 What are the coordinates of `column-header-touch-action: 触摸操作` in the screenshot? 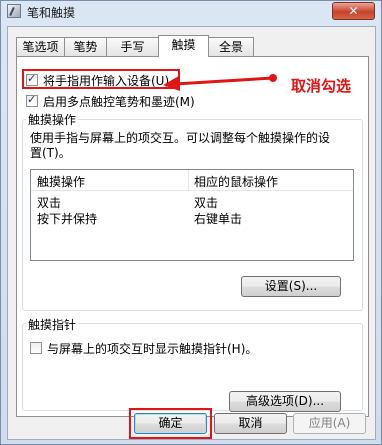 It's located at (61, 181).